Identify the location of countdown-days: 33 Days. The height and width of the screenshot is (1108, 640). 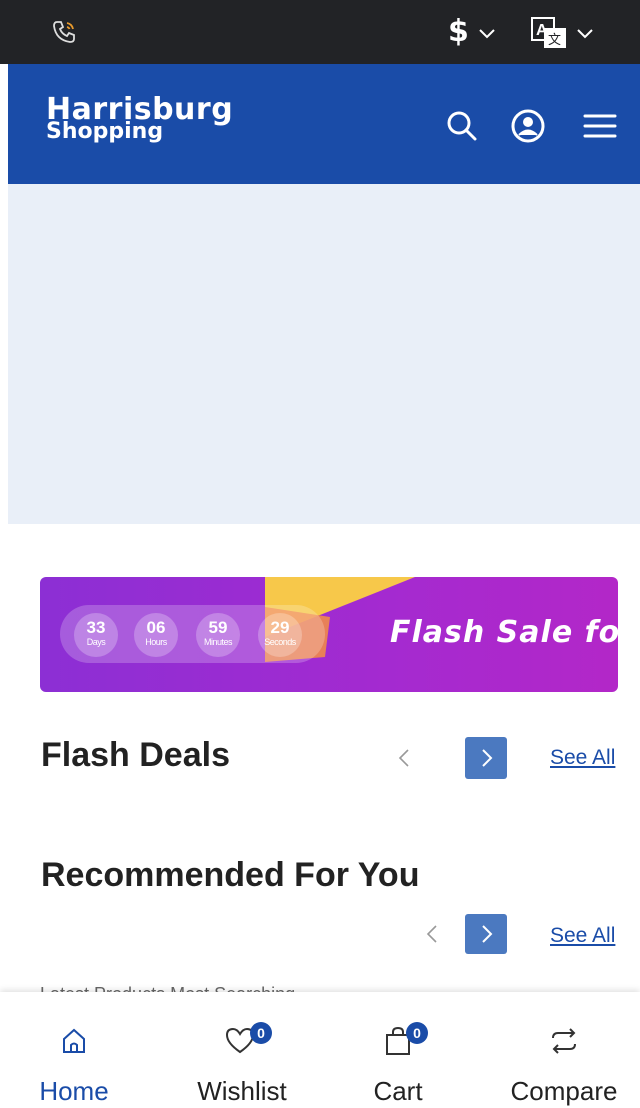
(96, 635).